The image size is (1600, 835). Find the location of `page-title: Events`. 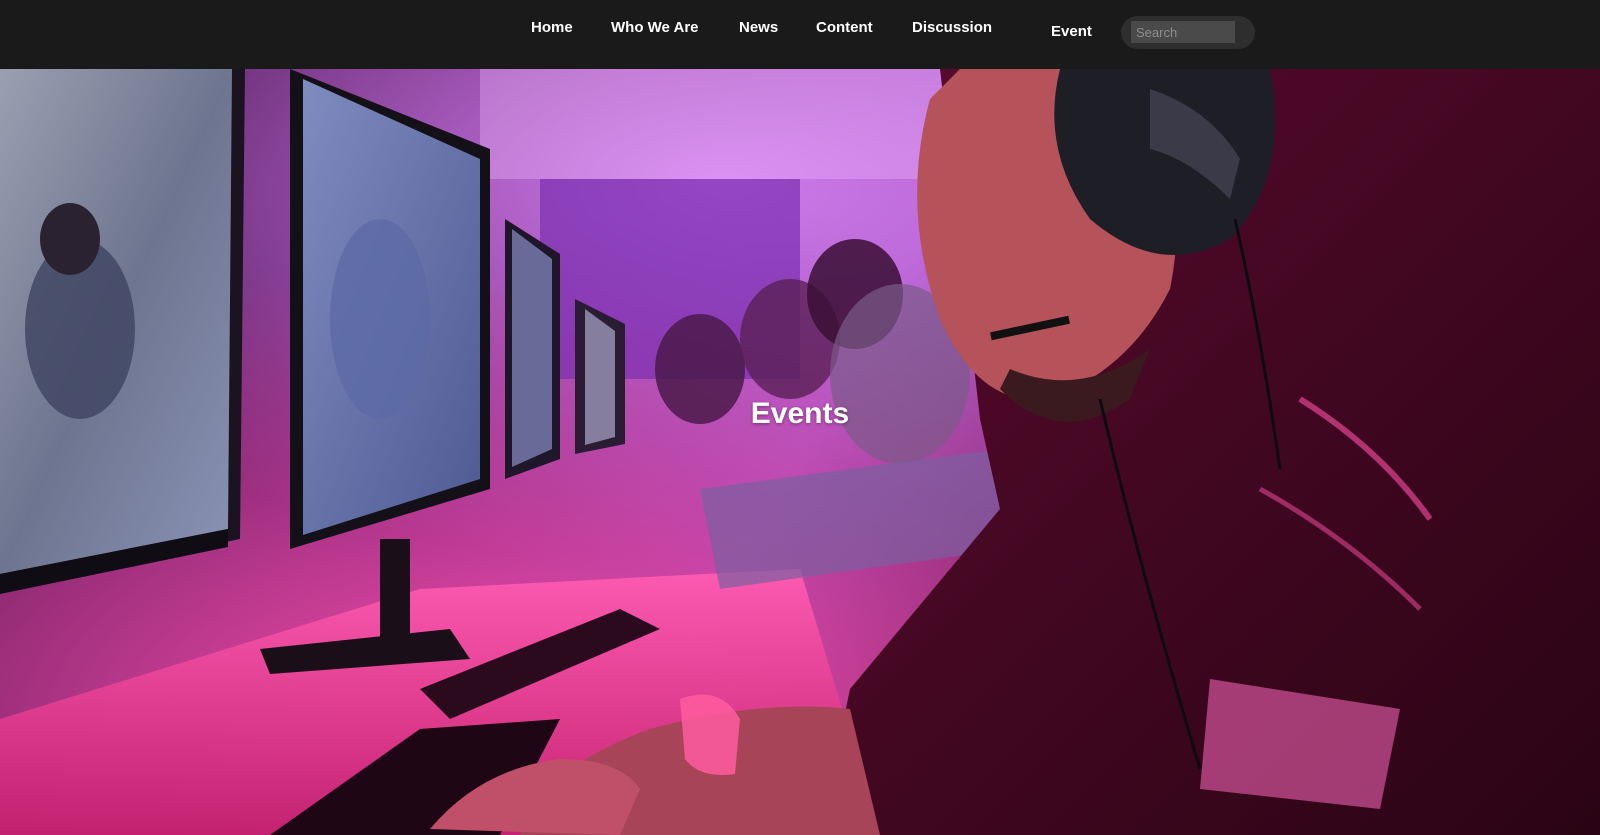

page-title: Events is located at coordinates (800, 413).